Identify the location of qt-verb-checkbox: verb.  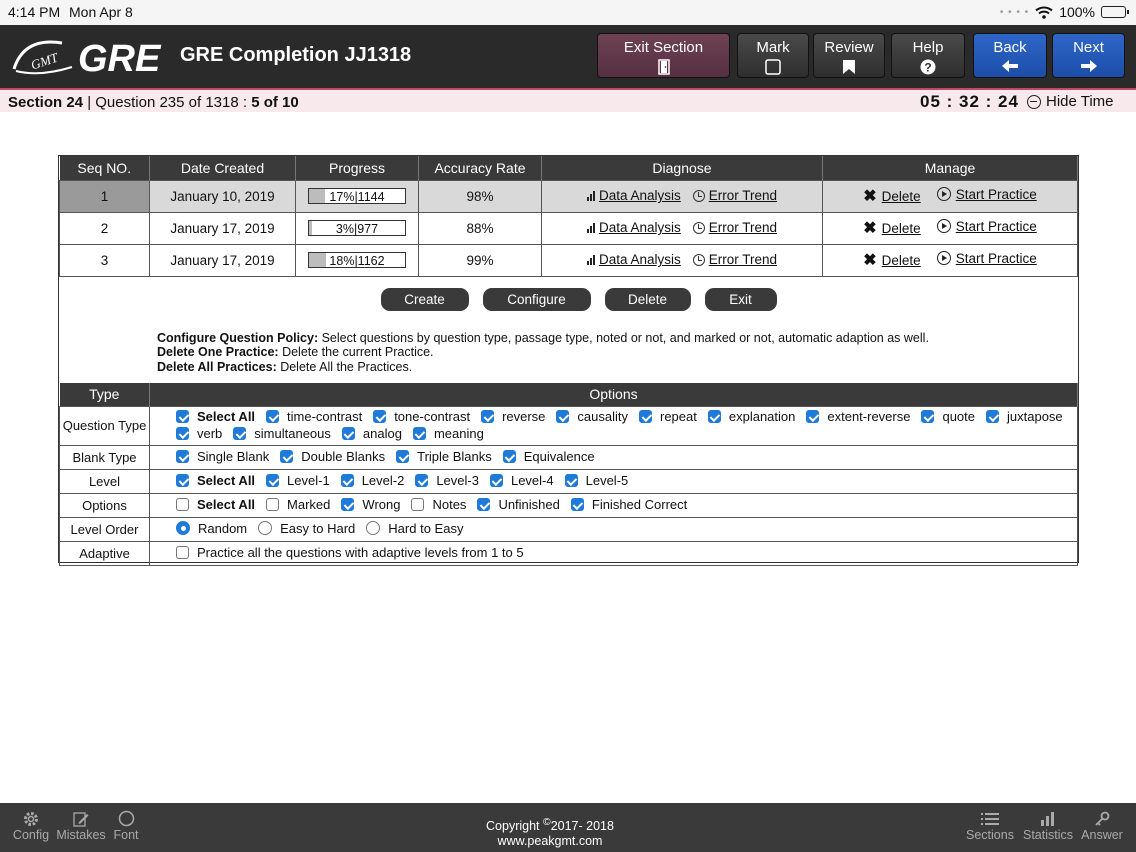
(199, 433).